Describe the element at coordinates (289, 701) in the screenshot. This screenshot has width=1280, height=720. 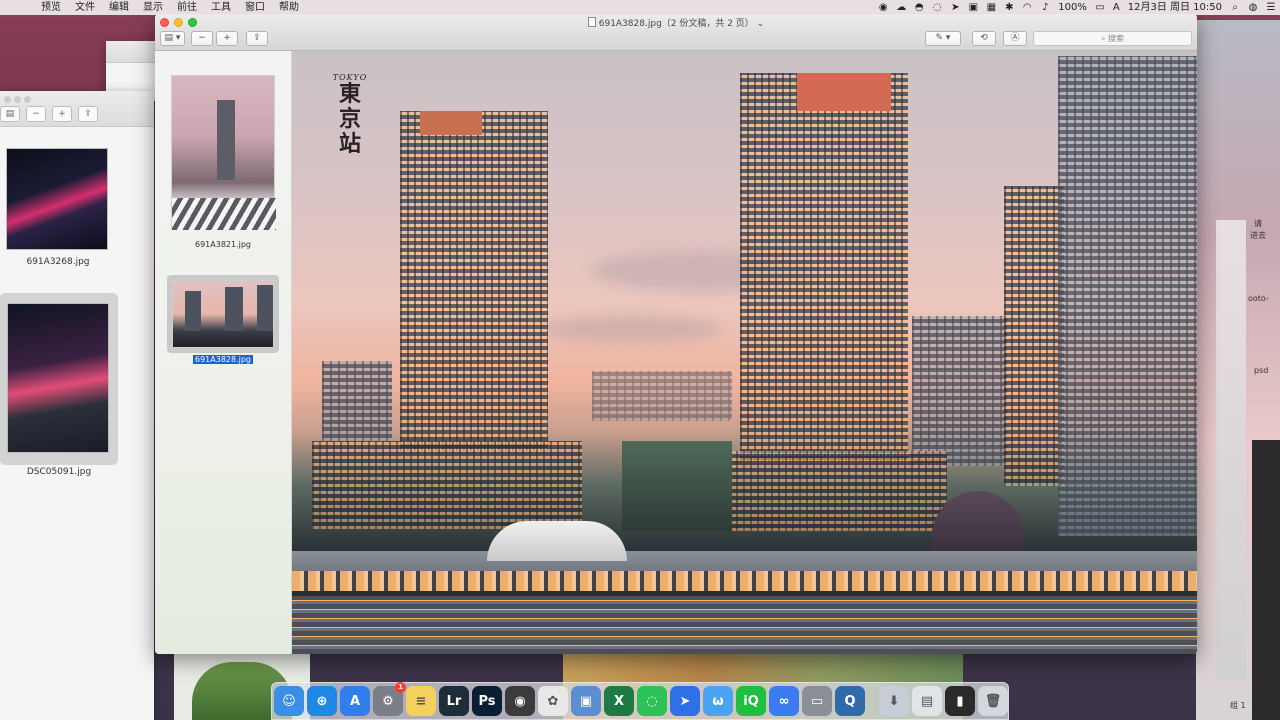
I see `dock-finder-icon: ☺` at that location.